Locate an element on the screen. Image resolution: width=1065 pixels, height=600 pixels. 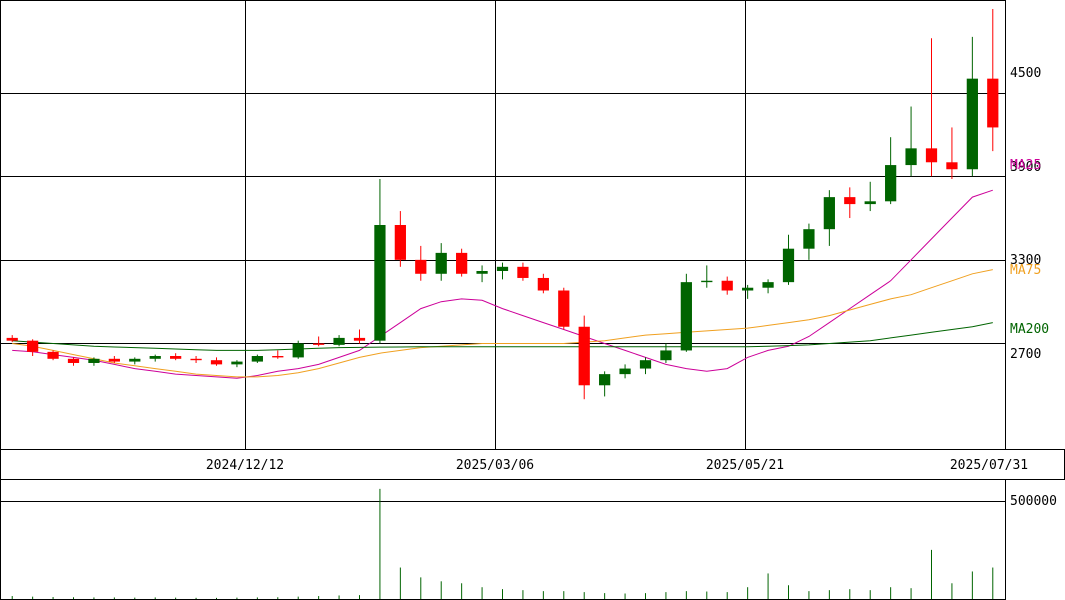
date-tick-label: 2024/12/12 is located at coordinates (245, 465).